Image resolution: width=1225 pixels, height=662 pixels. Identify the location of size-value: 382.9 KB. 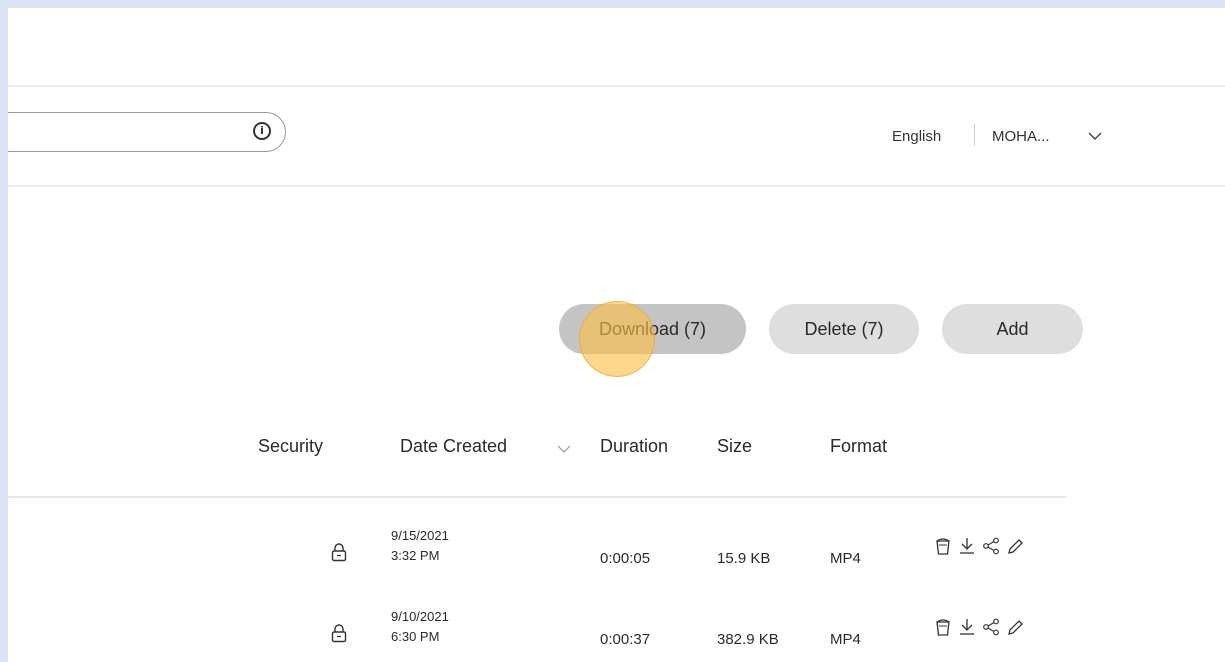
(748, 639).